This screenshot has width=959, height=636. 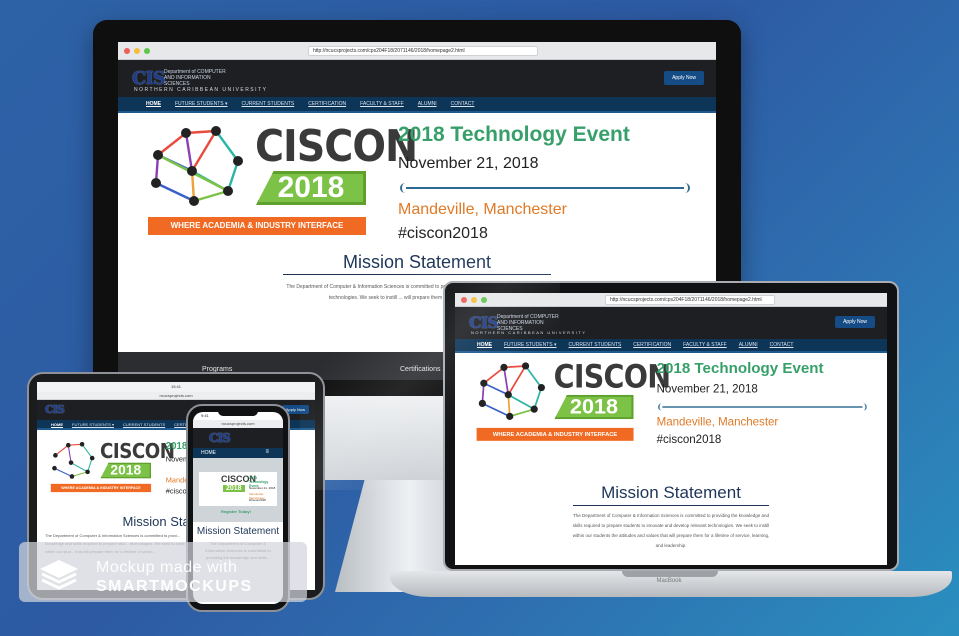 What do you see at coordinates (267, 452) in the screenshot?
I see `hamburger-icon: ≡` at bounding box center [267, 452].